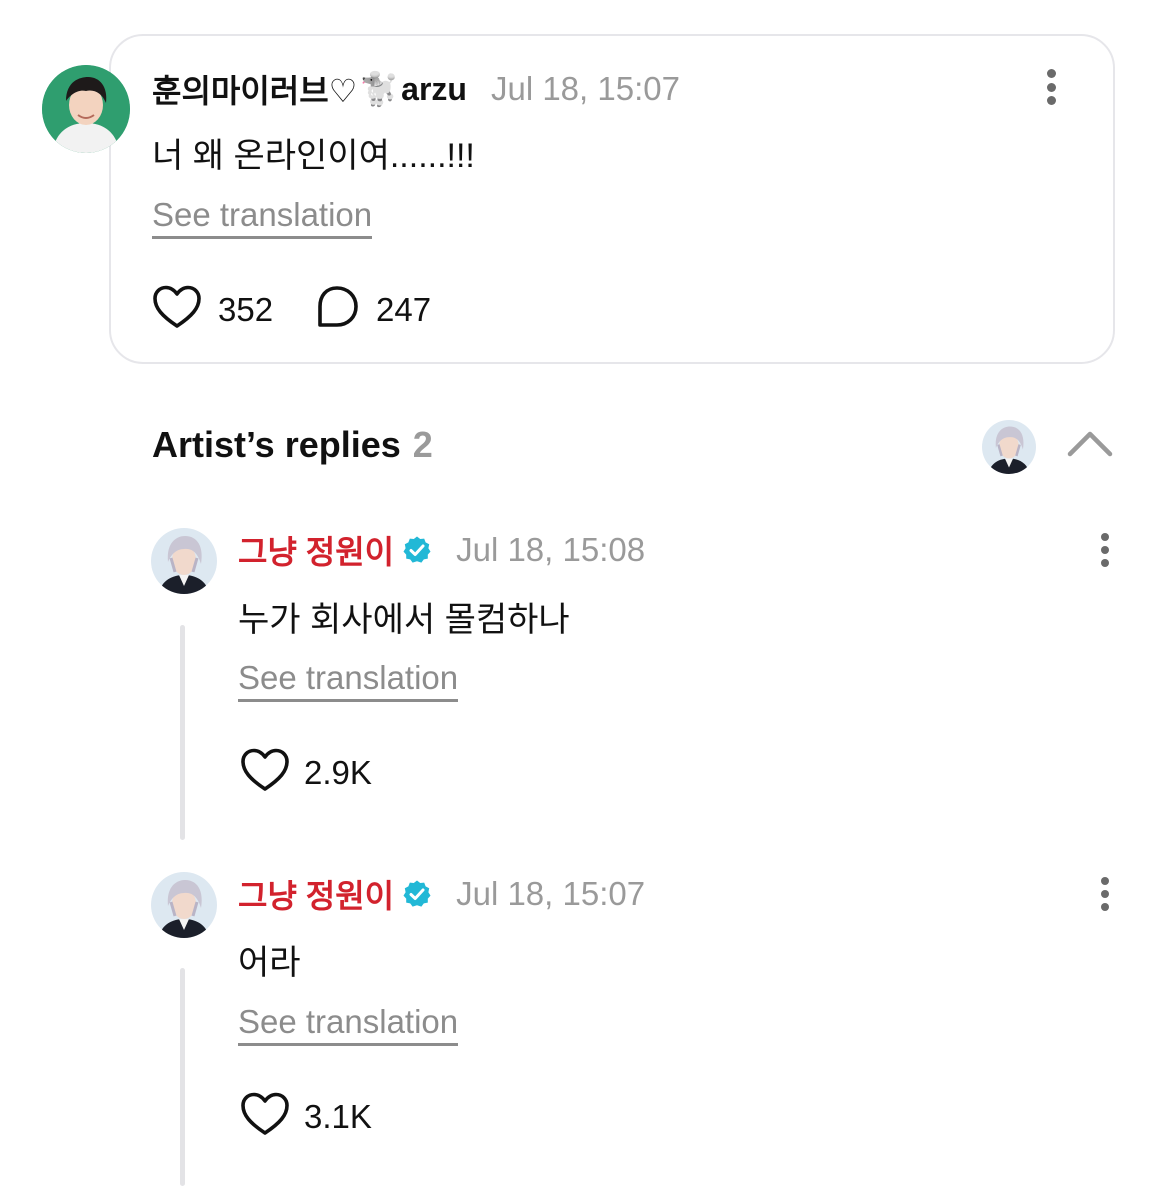 The width and height of the screenshot is (1160, 1200). What do you see at coordinates (551, 549) in the screenshot?
I see `reply-timestamp: Jul 18, 15:08` at bounding box center [551, 549].